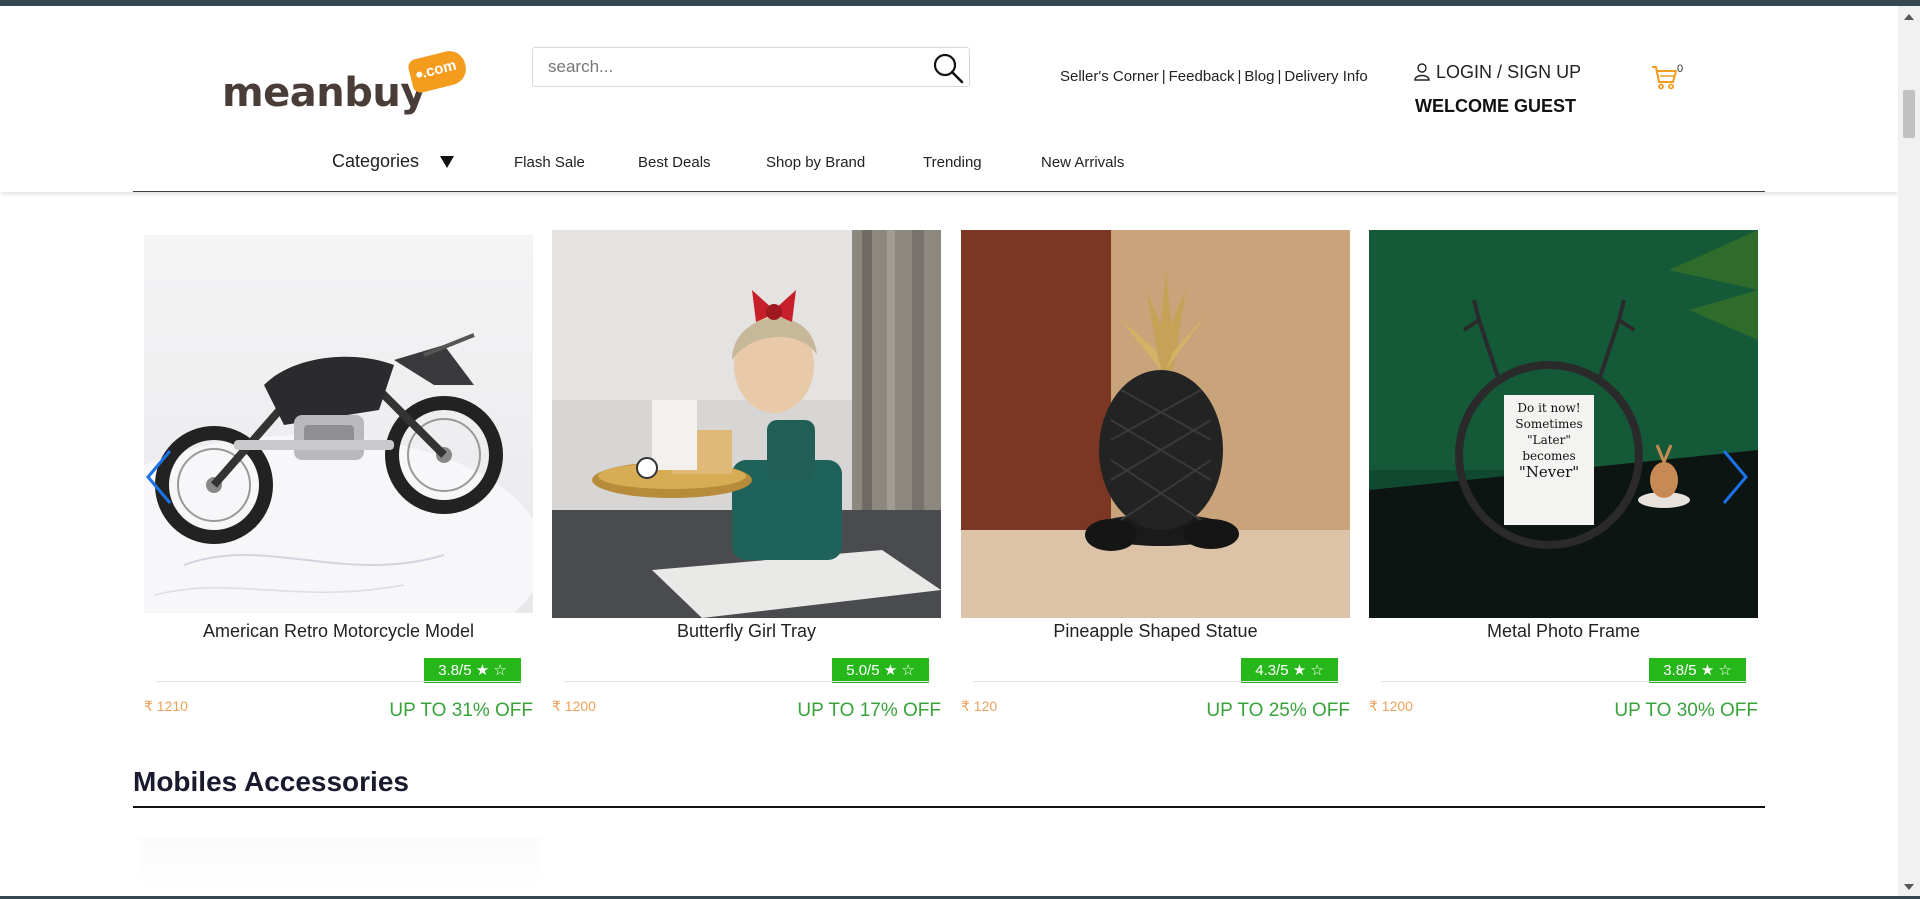 This screenshot has width=1920, height=899. What do you see at coordinates (1563, 631) in the screenshot?
I see `product-name: Metal Photo Frame` at bounding box center [1563, 631].